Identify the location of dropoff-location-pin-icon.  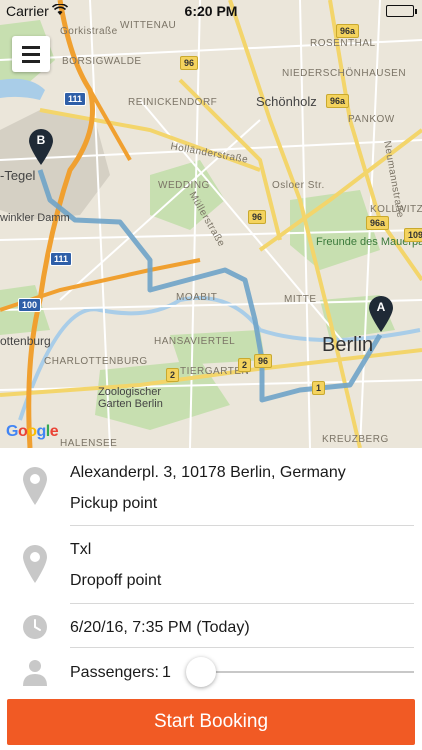
(35, 566).